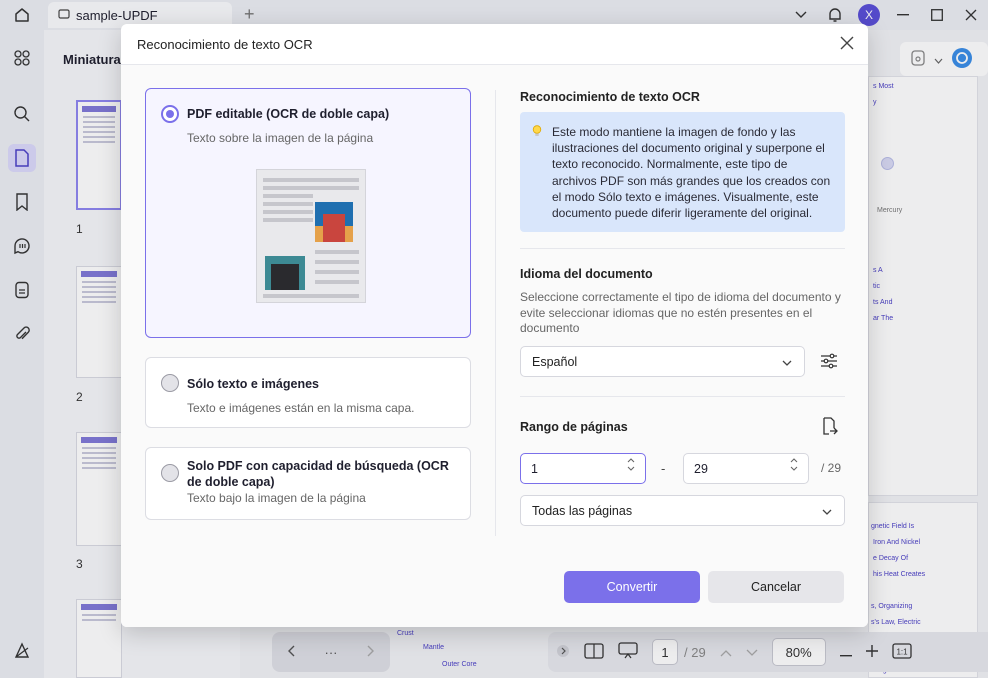 This screenshot has width=988, height=678. I want to click on language-select: Español, so click(662, 361).